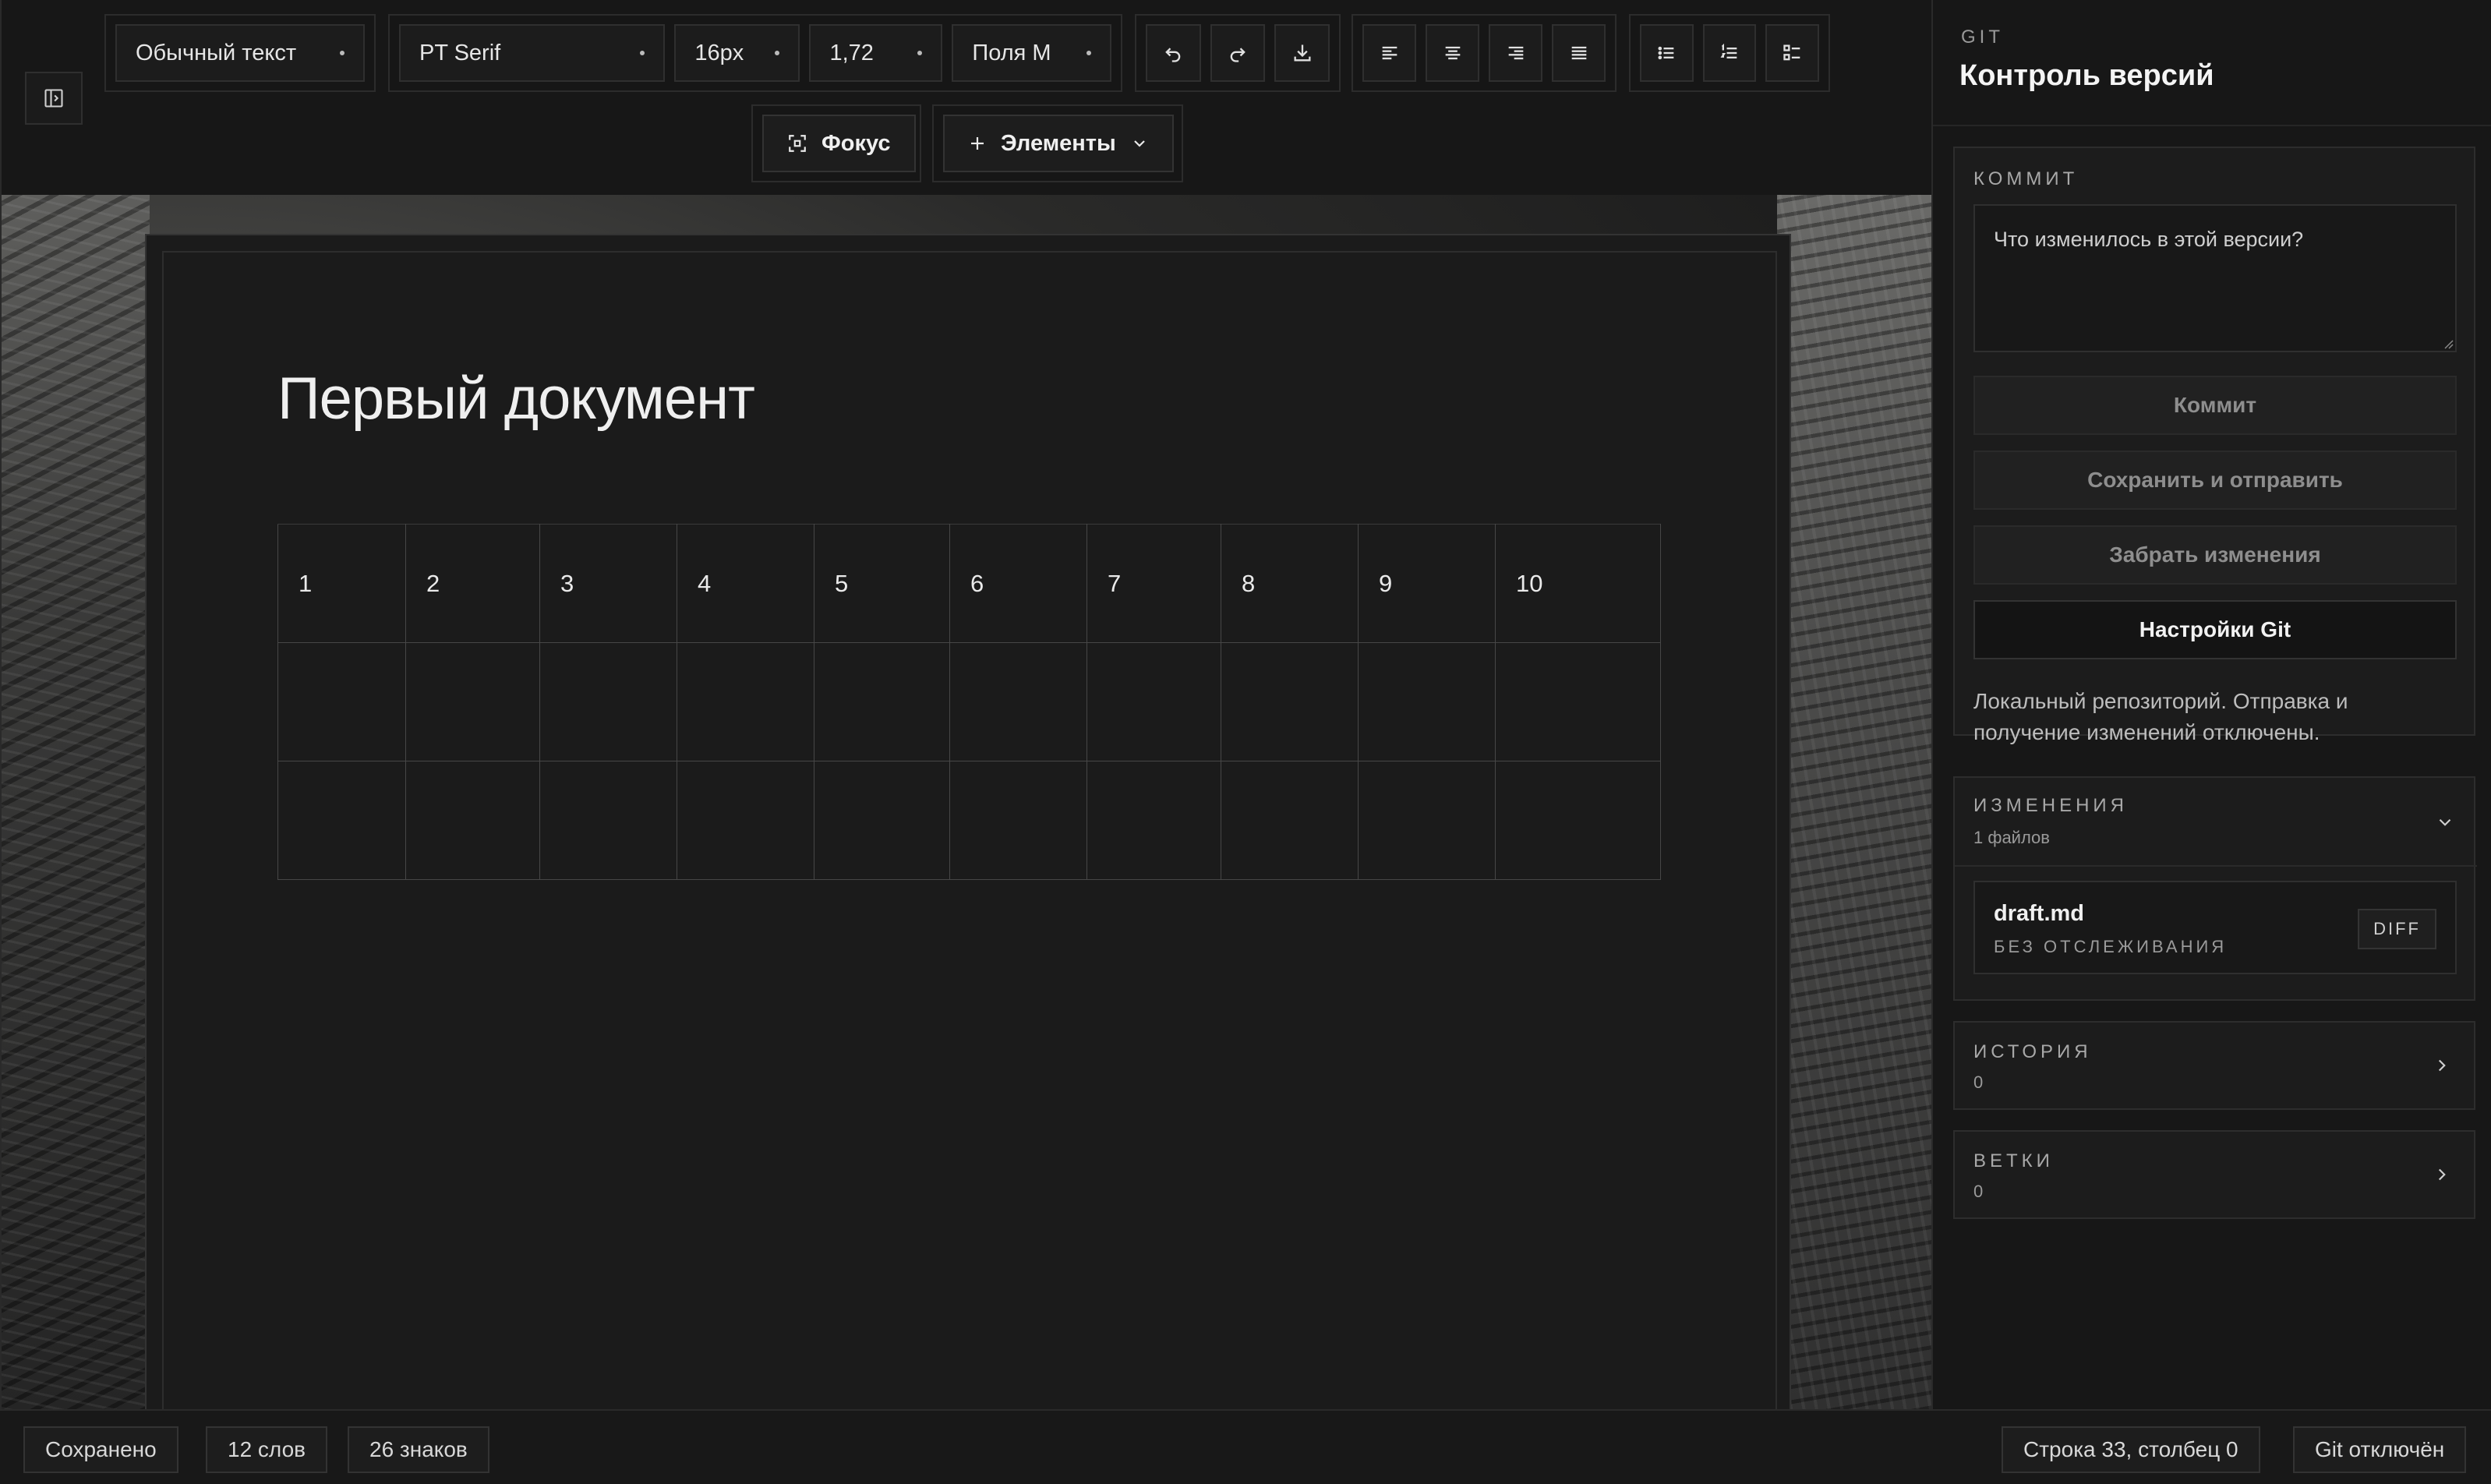 This screenshot has width=2491, height=1484. What do you see at coordinates (2086, 75) in the screenshot?
I see `panel-title: Контроль версий` at bounding box center [2086, 75].